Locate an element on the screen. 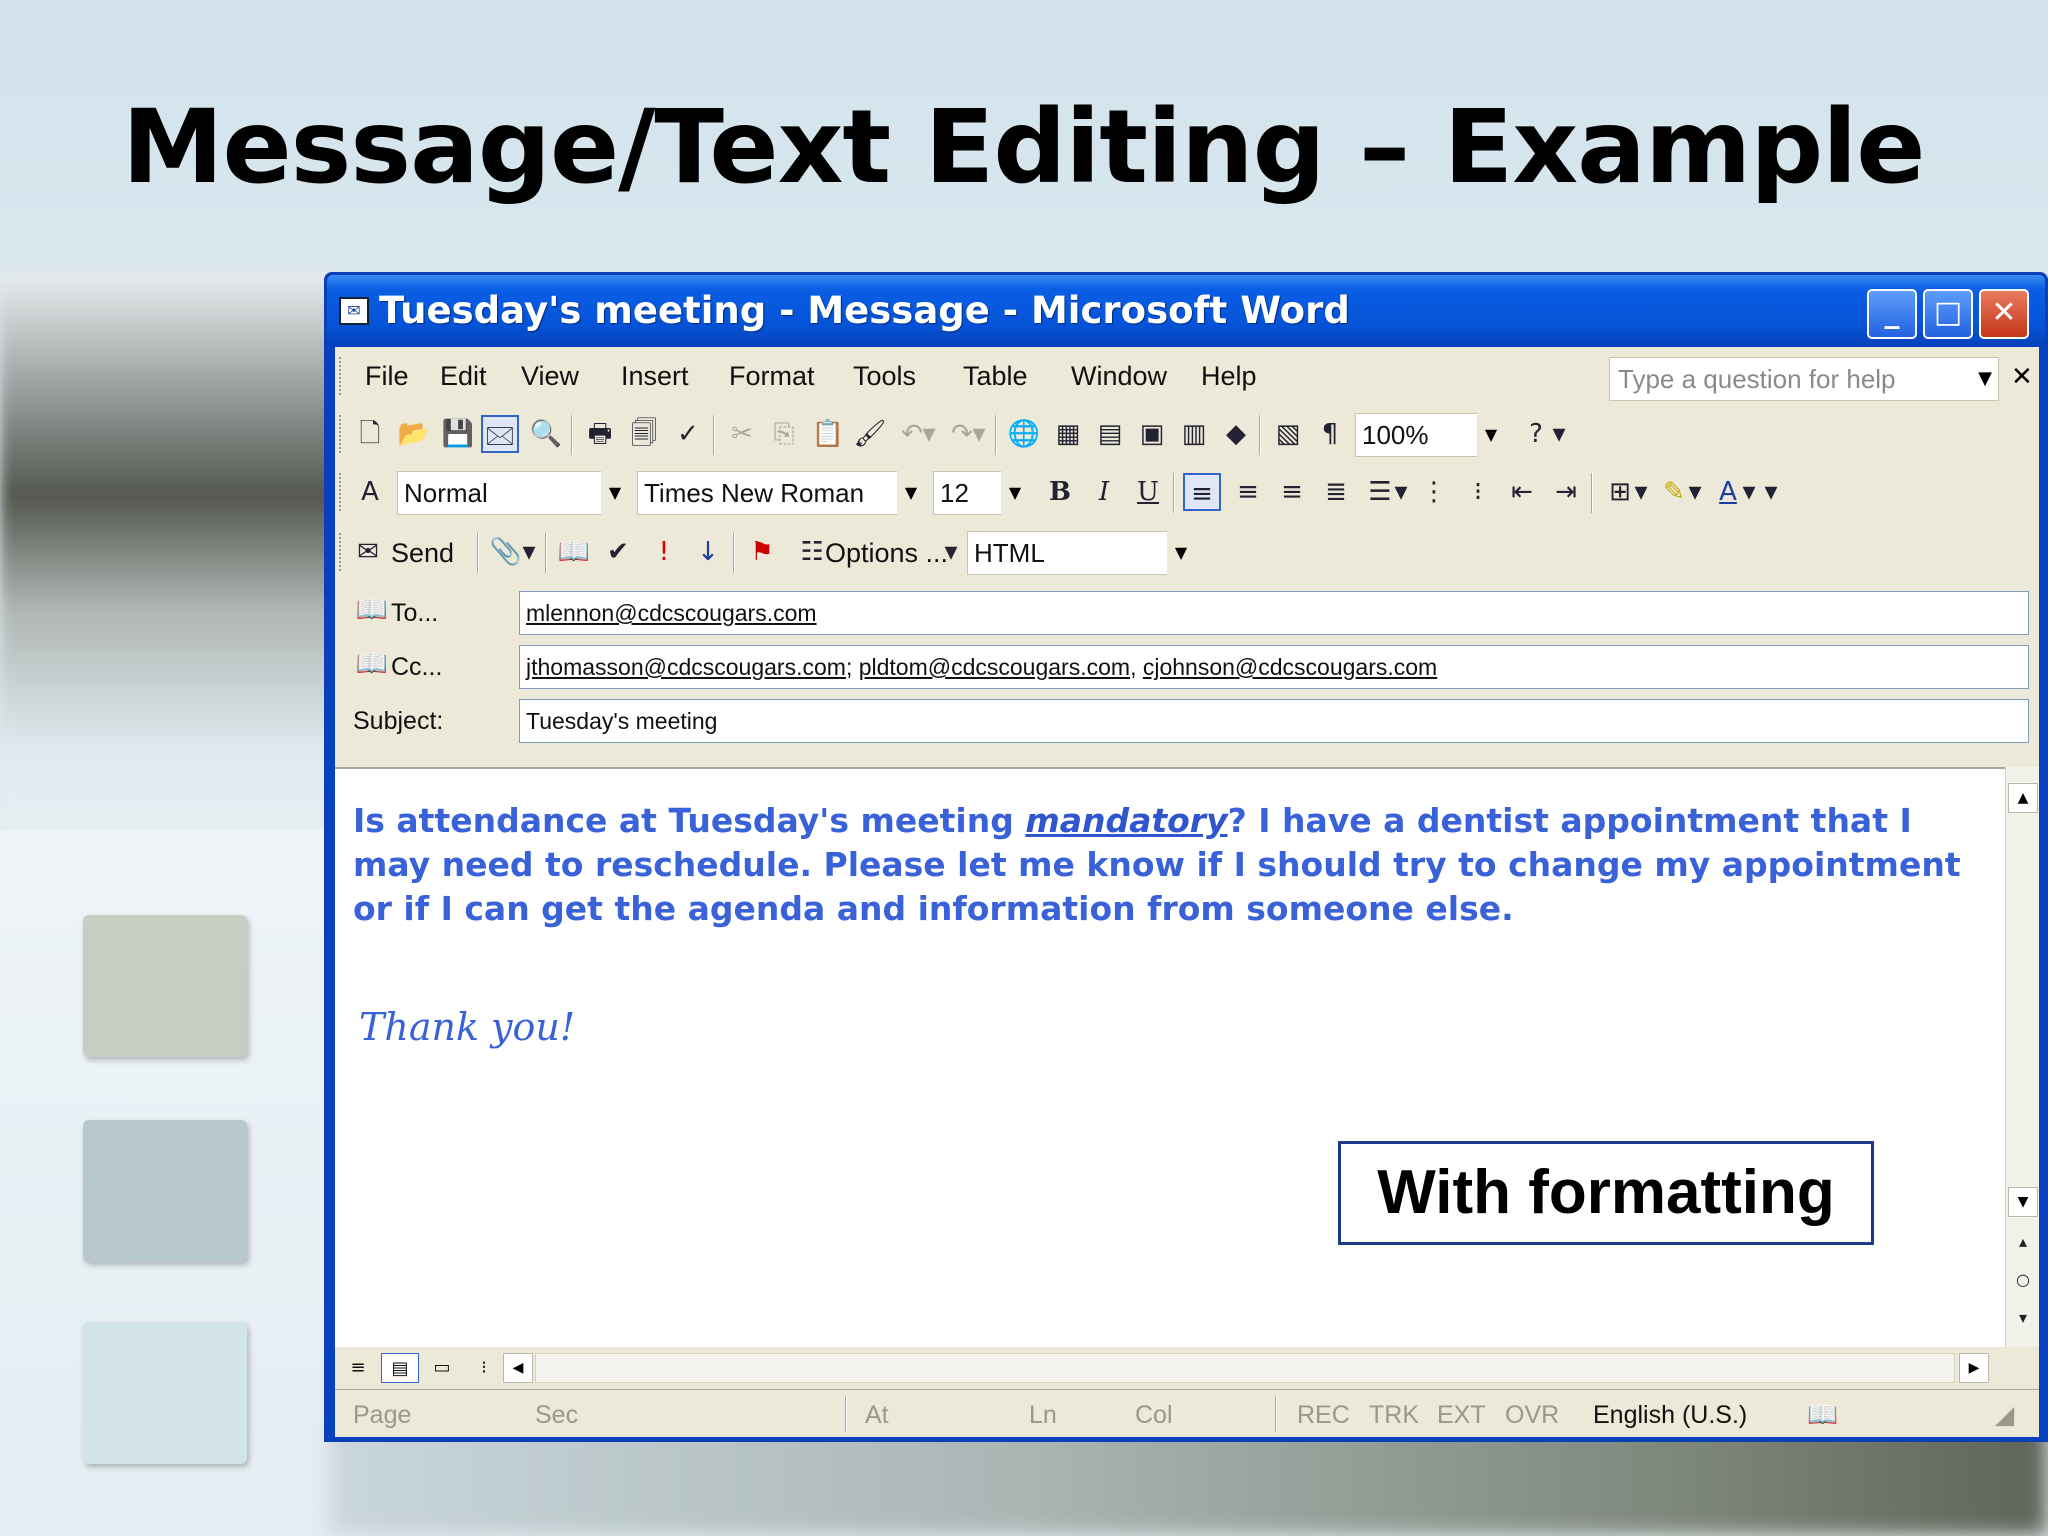  print-preview-icon: 🗐 is located at coordinates (644, 434).